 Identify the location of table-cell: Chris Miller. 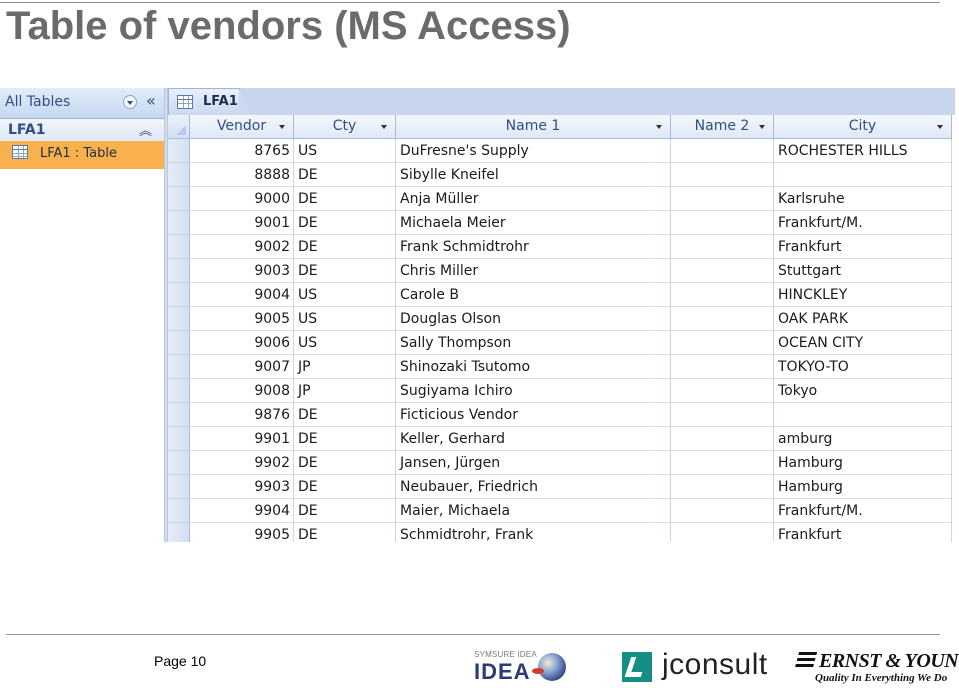
(533, 271).